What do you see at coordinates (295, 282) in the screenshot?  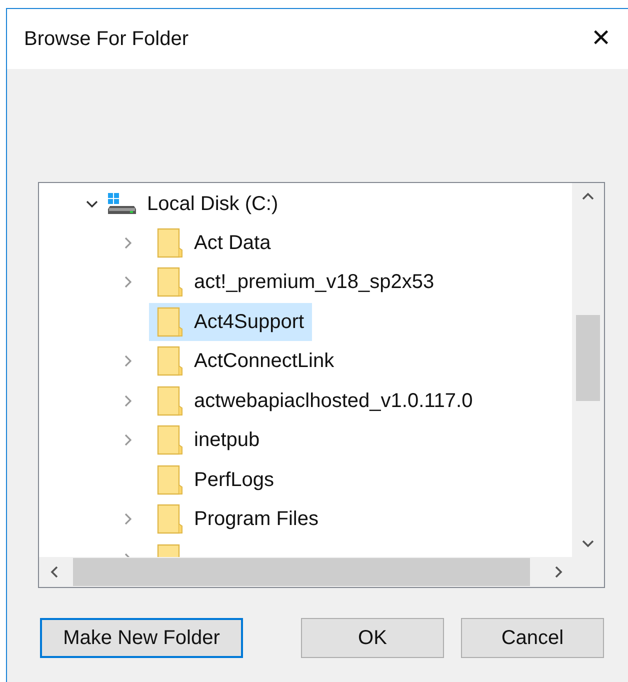 I see `tree-item: act!_premium_v18_sp2x53` at bounding box center [295, 282].